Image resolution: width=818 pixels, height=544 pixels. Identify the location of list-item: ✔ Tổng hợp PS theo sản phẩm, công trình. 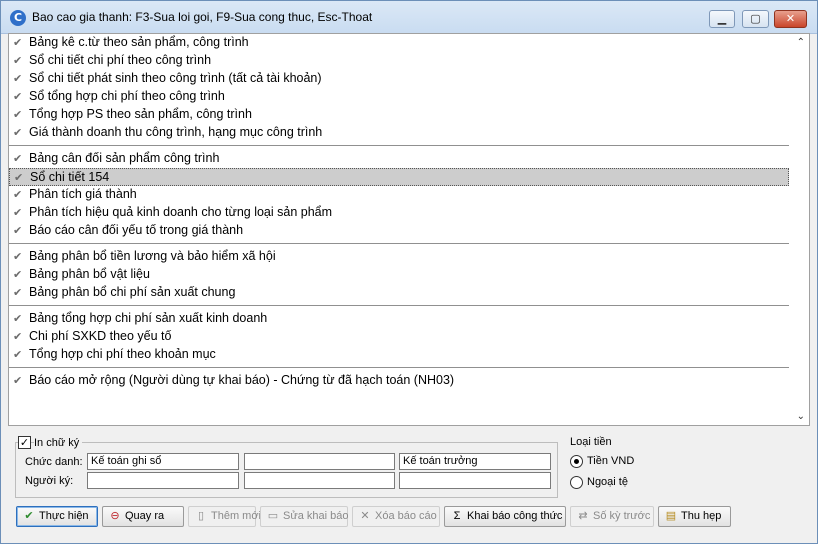
(399, 115).